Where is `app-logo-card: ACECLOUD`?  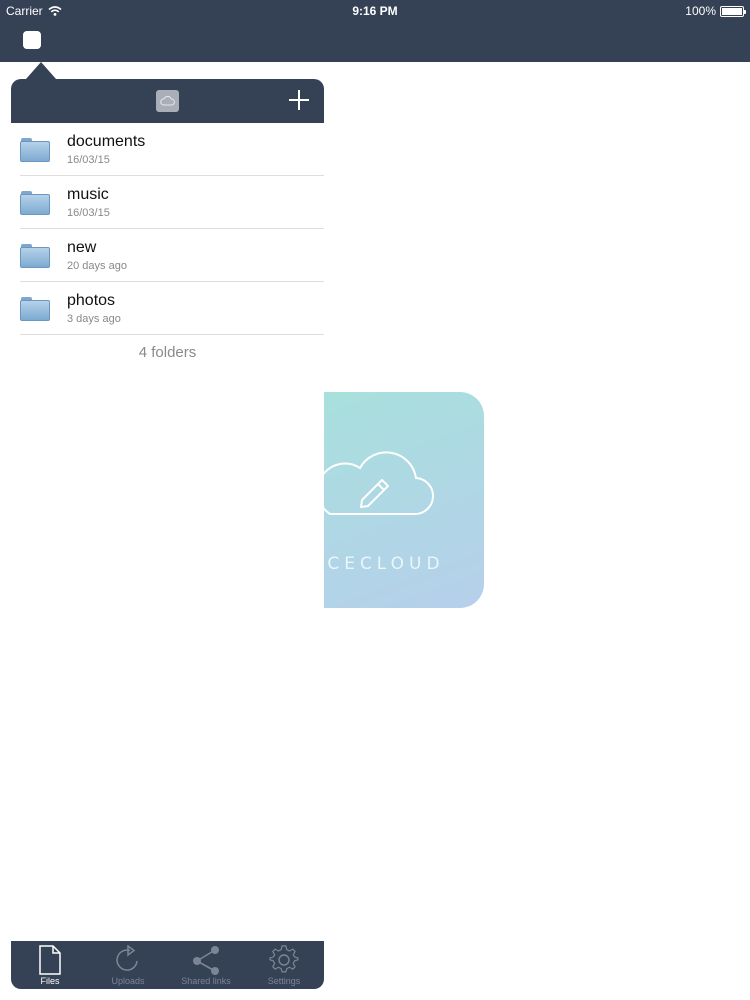 app-logo-card: ACECLOUD is located at coordinates (404, 500).